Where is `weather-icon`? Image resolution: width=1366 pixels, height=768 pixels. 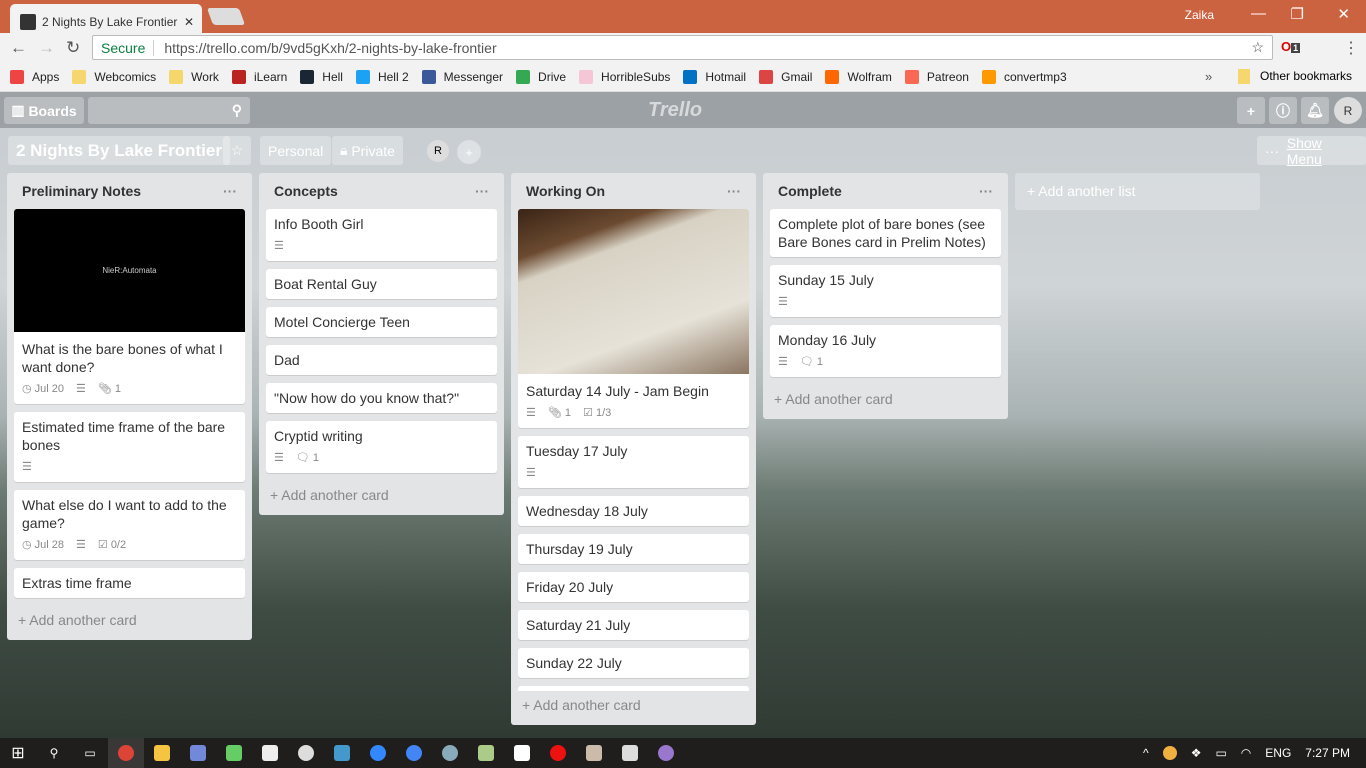
weather-icon is located at coordinates (1169, 753).